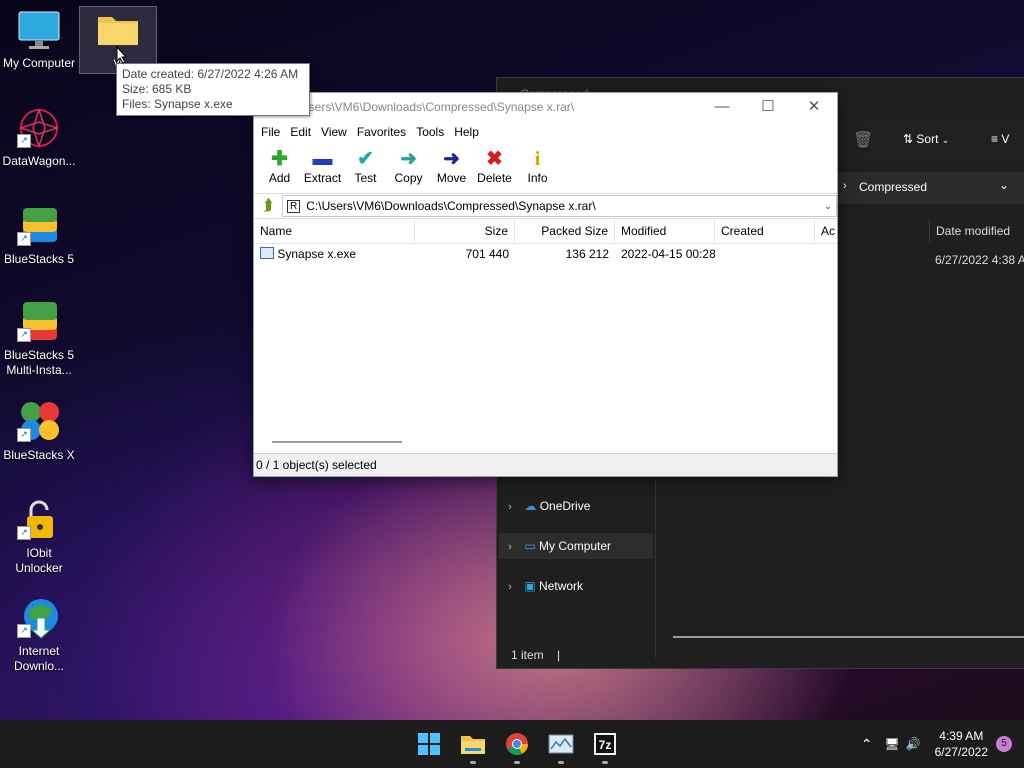 The image size is (1024, 768). What do you see at coordinates (765, 231) in the screenshot?
I see `column-header-created: Created` at bounding box center [765, 231].